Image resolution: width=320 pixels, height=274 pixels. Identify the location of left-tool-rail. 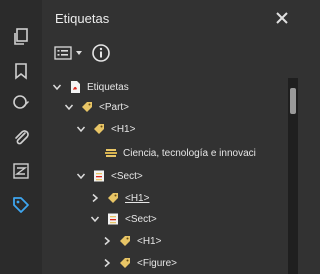
(21, 137).